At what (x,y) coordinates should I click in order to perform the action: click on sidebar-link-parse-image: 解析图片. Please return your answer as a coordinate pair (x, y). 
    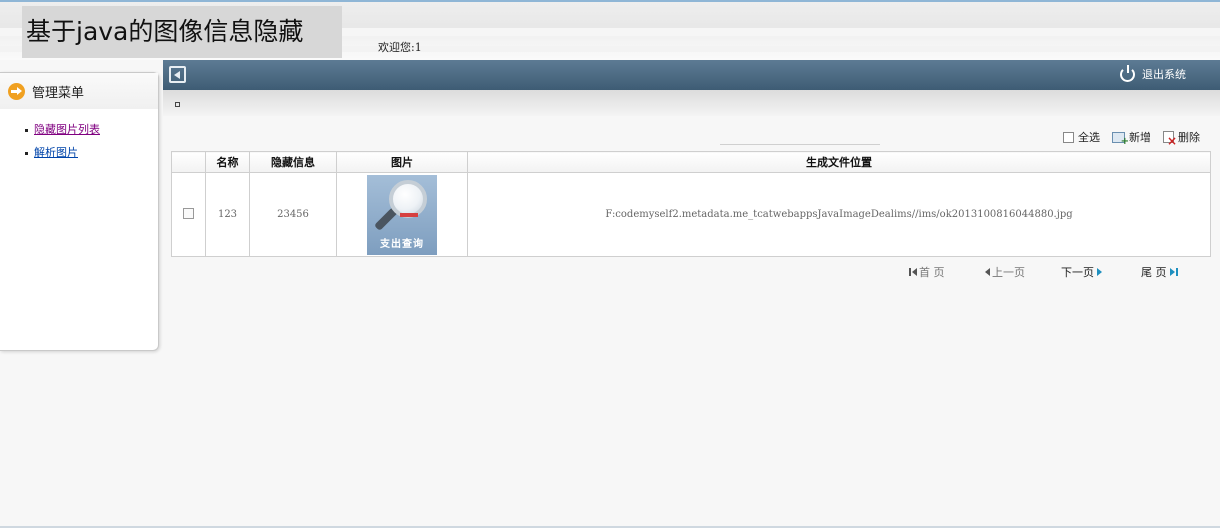
    Looking at the image, I should click on (56, 152).